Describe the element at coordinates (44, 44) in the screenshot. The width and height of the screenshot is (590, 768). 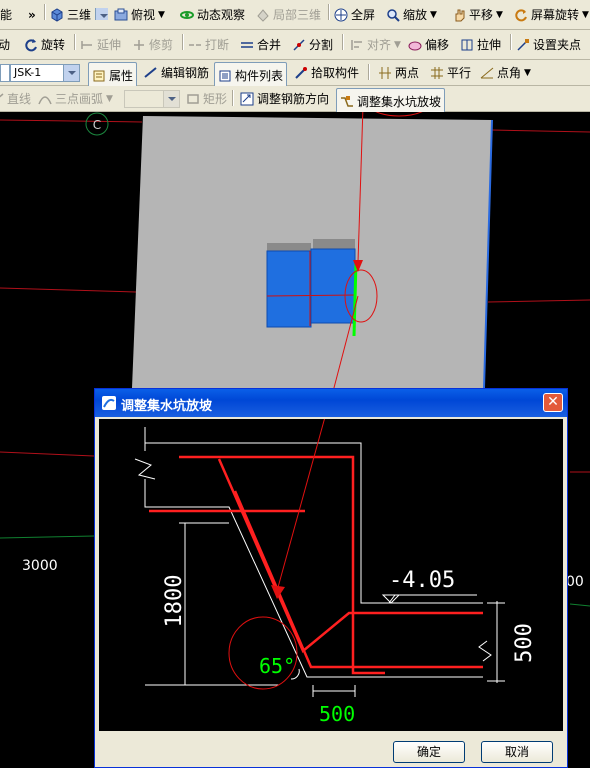
I see `rotate-button: 旋转` at that location.